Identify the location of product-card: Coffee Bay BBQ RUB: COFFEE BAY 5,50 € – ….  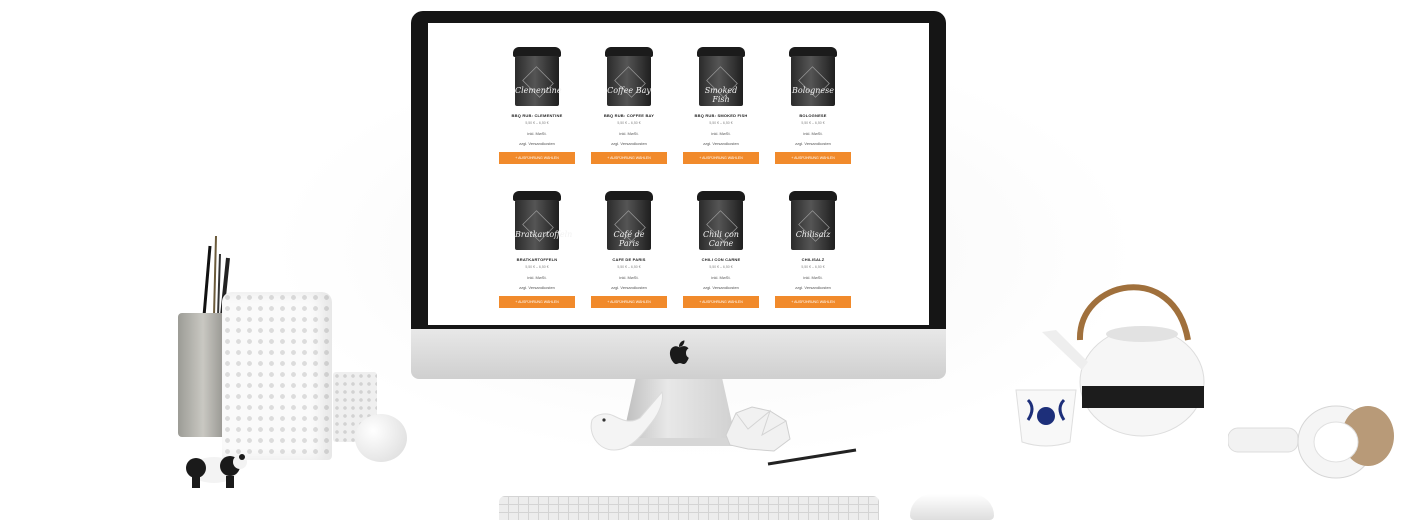
(629, 102).